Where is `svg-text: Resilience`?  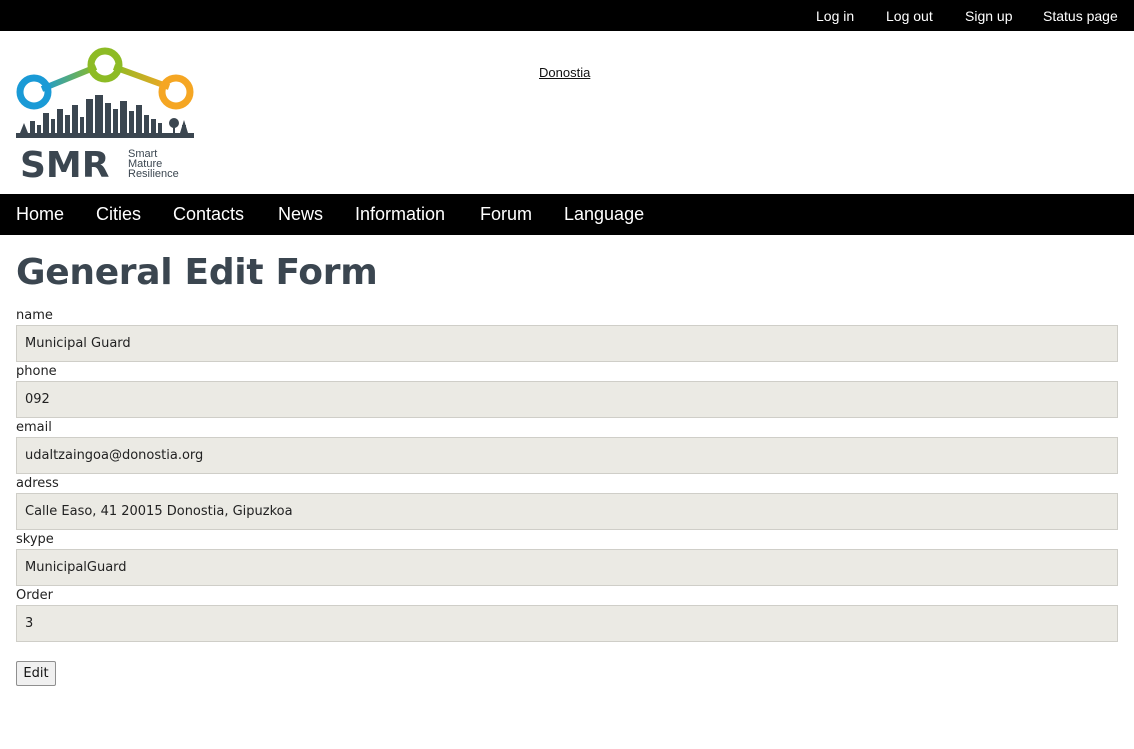 svg-text: Resilience is located at coordinates (153, 174).